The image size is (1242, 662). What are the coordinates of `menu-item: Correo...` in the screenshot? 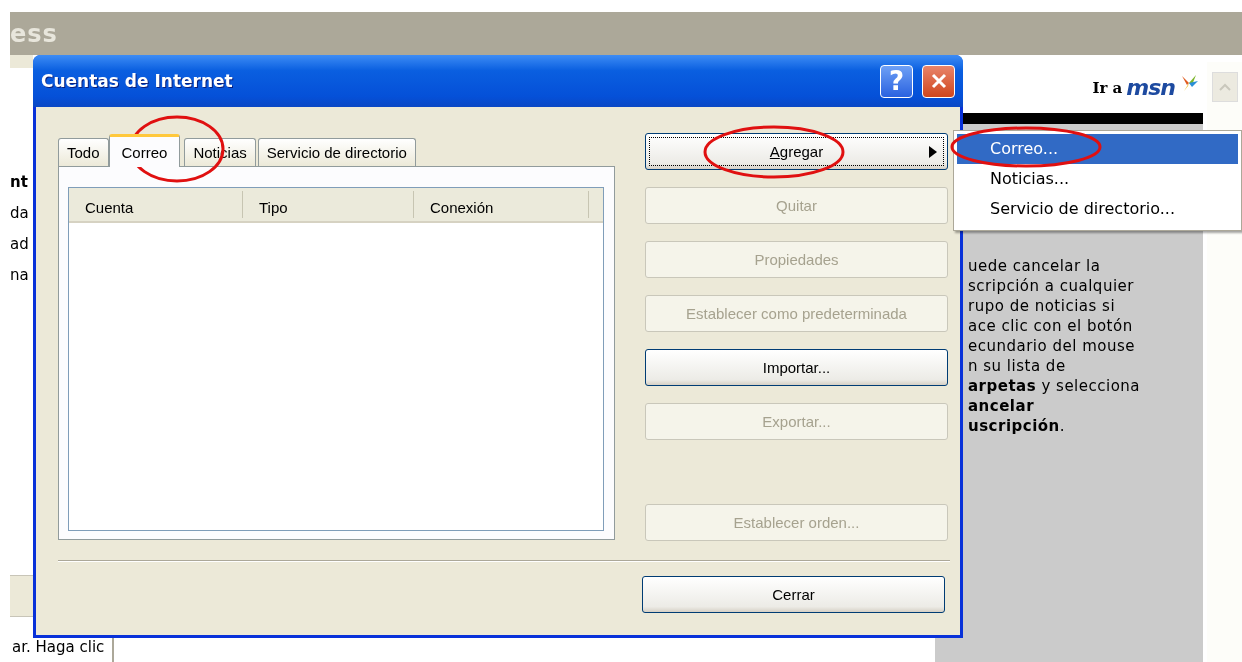 It's located at (1097, 149).